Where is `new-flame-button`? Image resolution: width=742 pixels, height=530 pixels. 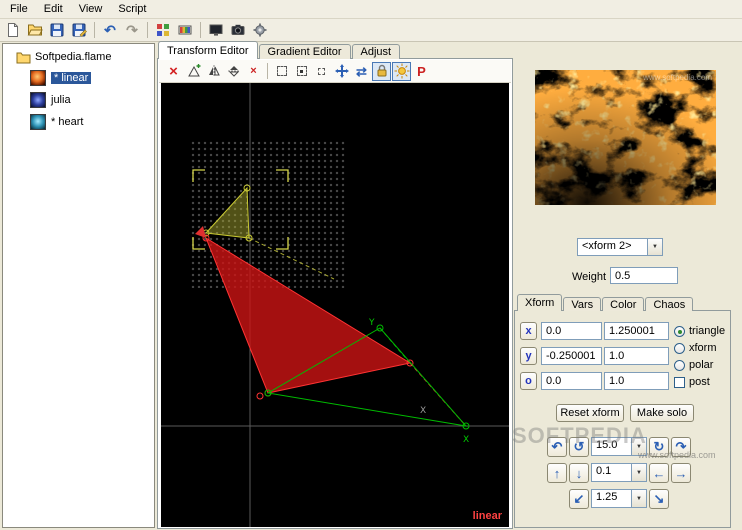 new-flame-button is located at coordinates (13, 30).